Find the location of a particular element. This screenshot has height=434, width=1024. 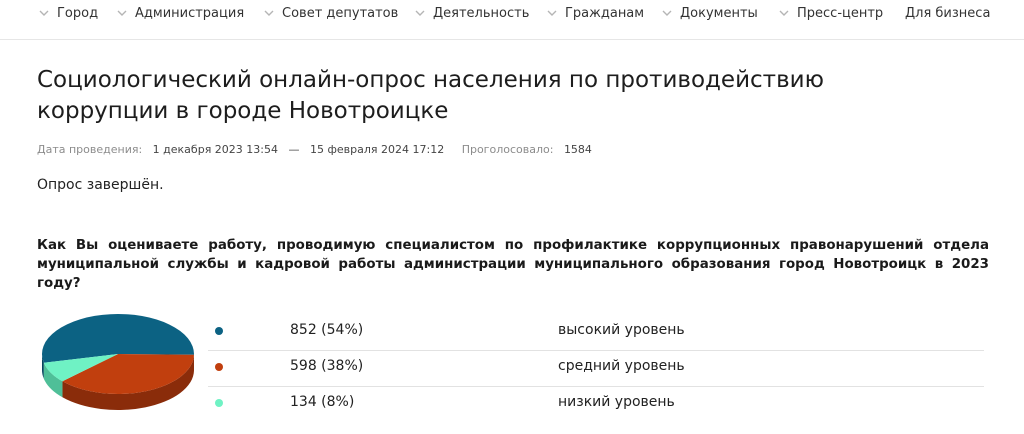

votes-label: Проголосовало: is located at coordinates (507, 149).